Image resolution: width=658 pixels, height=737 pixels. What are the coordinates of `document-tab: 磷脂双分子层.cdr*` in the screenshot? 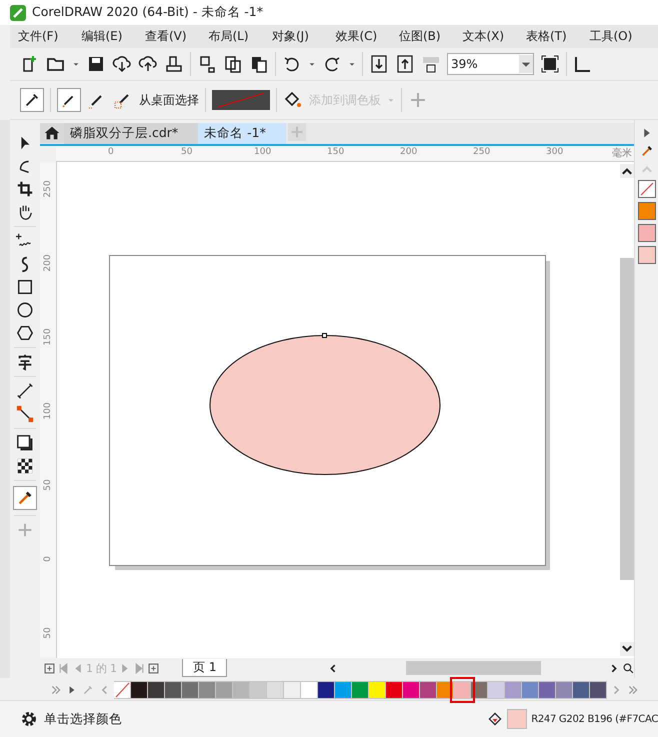 It's located at (131, 133).